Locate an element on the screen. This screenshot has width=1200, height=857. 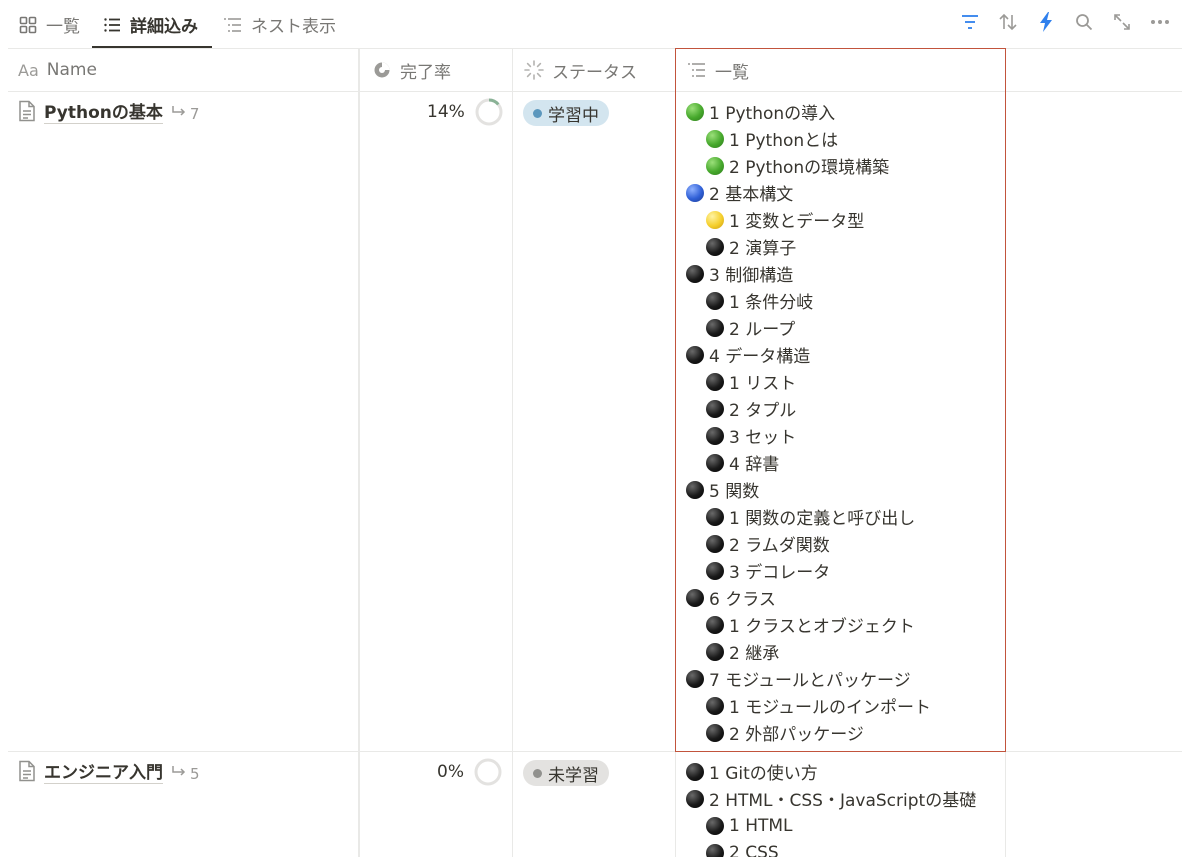
list-item: 1 条件分岐 is located at coordinates (808, 300).